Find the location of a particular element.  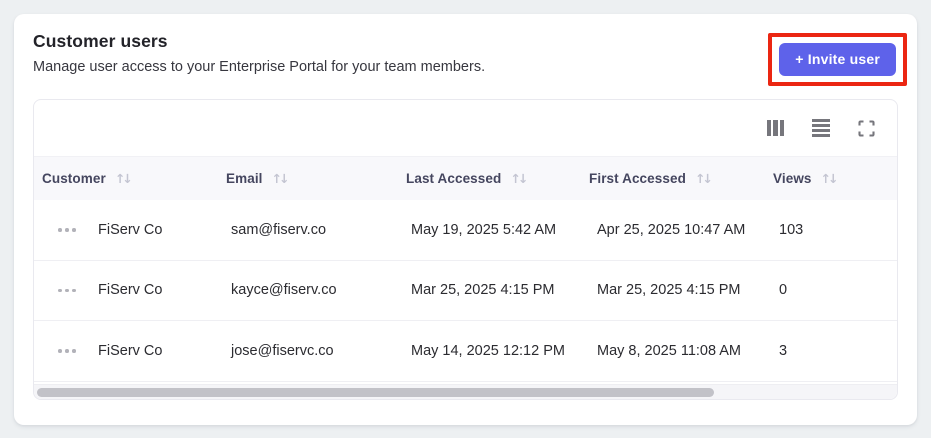

list-view-button is located at coordinates (821, 128).